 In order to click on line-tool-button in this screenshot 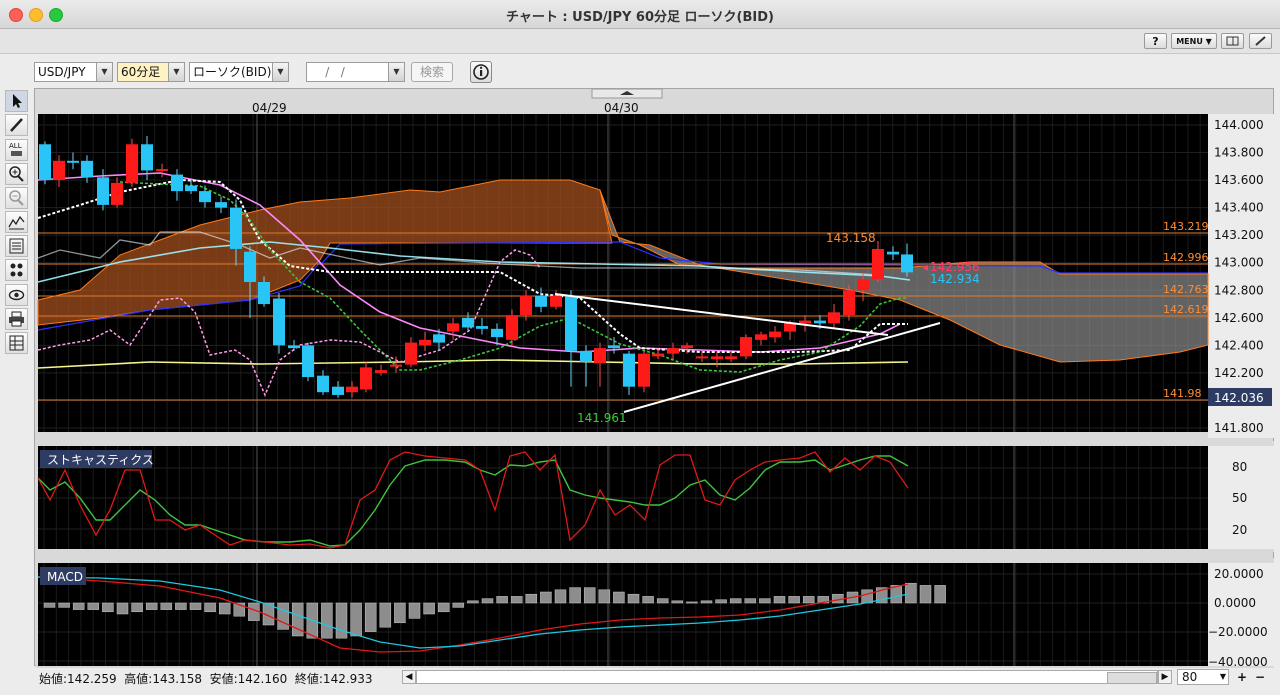, I will do `click(16, 125)`.